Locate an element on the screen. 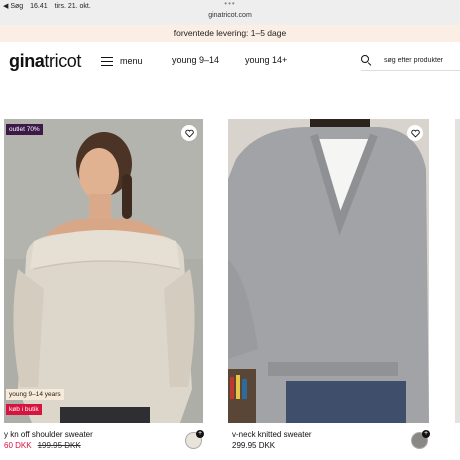  delivery-banner: forventede levering: 1–5 dage is located at coordinates (230, 33).